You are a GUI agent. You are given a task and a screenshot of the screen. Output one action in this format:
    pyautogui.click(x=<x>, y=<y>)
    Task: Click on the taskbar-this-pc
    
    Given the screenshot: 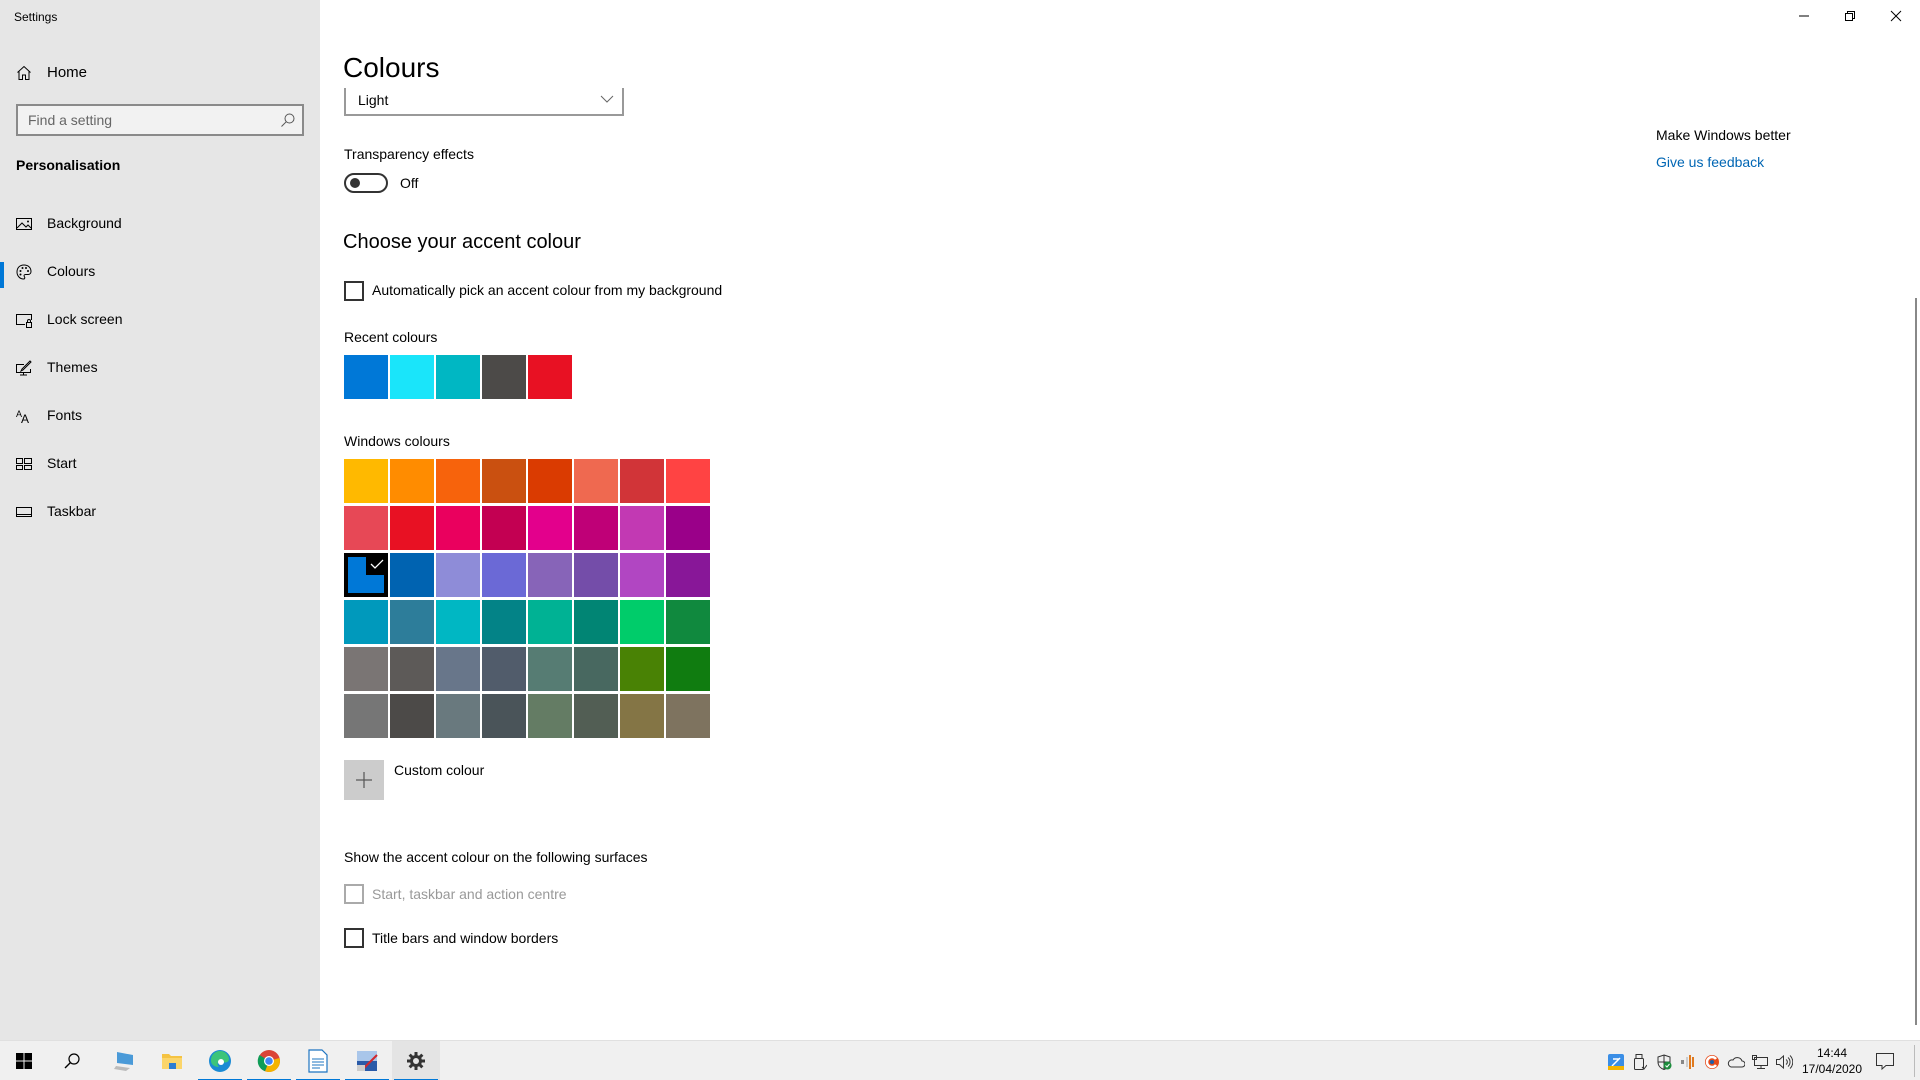 What is the action you would take?
    pyautogui.click(x=124, y=1060)
    